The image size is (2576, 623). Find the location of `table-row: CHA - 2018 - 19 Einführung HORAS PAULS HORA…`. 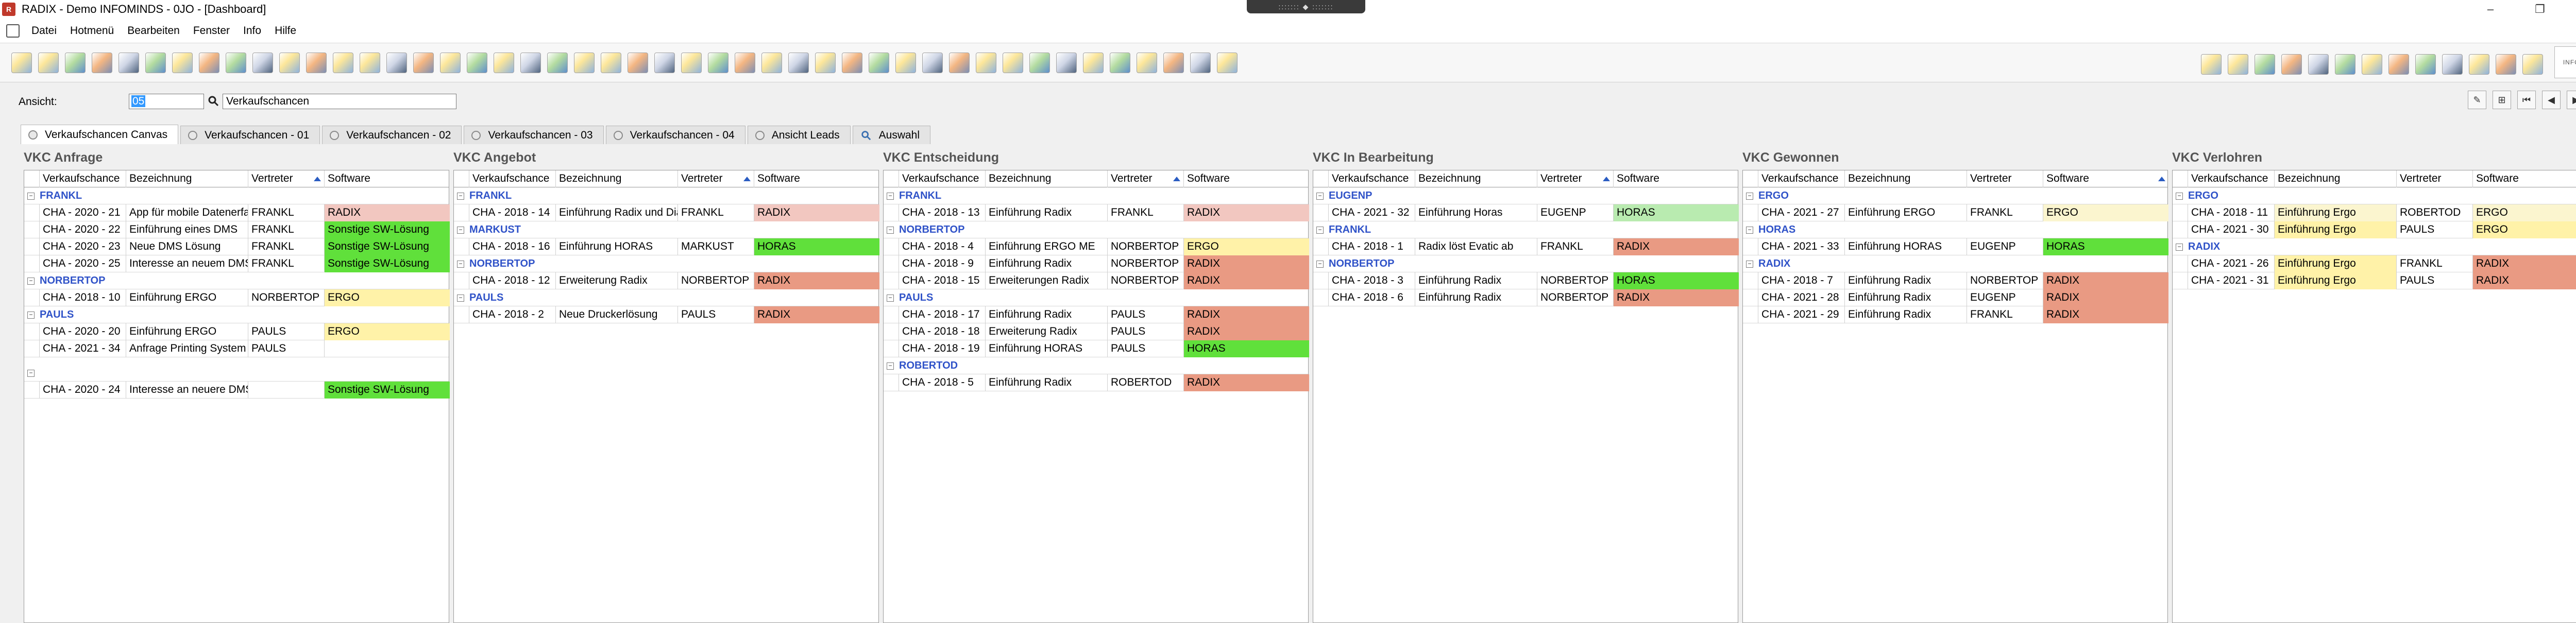

table-row: CHA - 2018 - 19 Einführung HORAS PAULS HORA… is located at coordinates (1096, 348).